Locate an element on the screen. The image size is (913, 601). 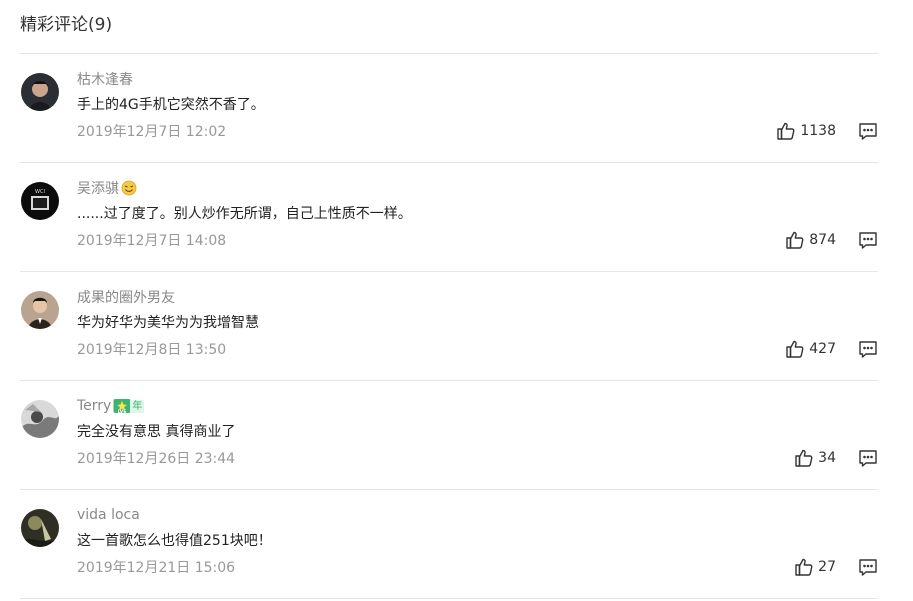
like-button: 874 is located at coordinates (810, 240).